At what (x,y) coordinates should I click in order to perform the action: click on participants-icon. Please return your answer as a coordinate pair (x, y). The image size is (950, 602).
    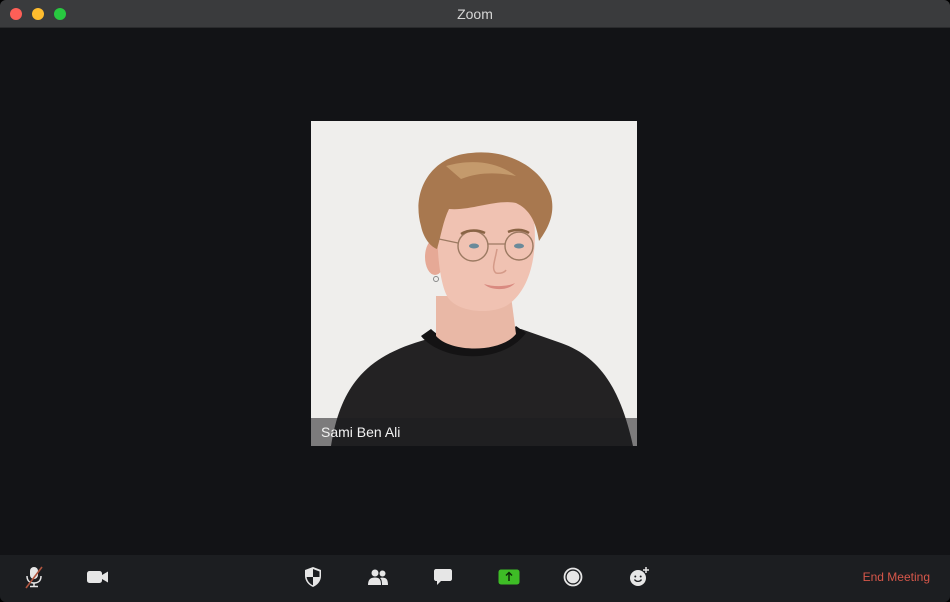
    Looking at the image, I should click on (378, 577).